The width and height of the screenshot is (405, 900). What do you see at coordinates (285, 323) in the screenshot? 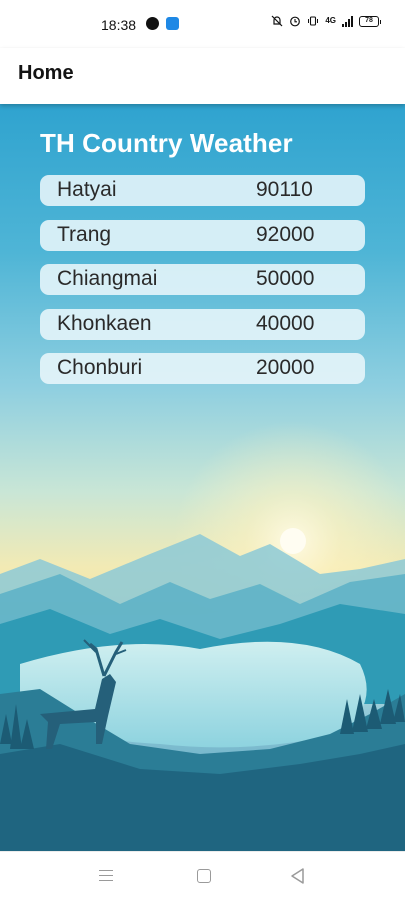
I see `city-postal-code: 40000` at bounding box center [285, 323].